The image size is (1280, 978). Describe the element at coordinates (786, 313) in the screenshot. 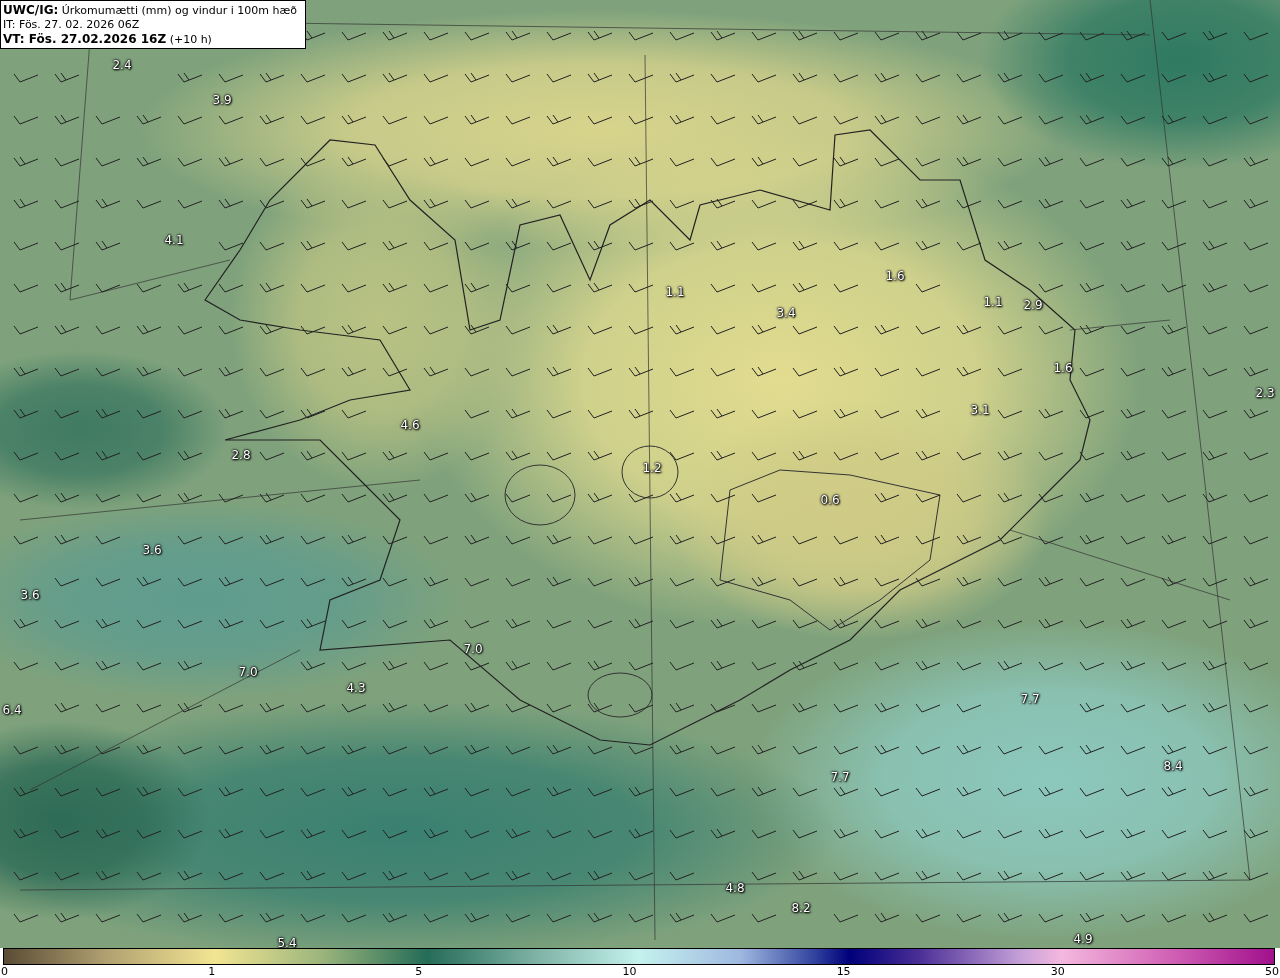

I see `precipitation-value: 3.4` at that location.